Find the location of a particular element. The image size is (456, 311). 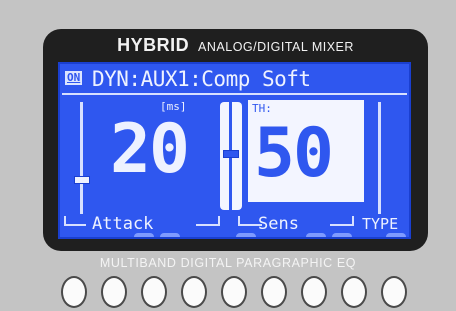

left-fader is located at coordinates (82, 158).